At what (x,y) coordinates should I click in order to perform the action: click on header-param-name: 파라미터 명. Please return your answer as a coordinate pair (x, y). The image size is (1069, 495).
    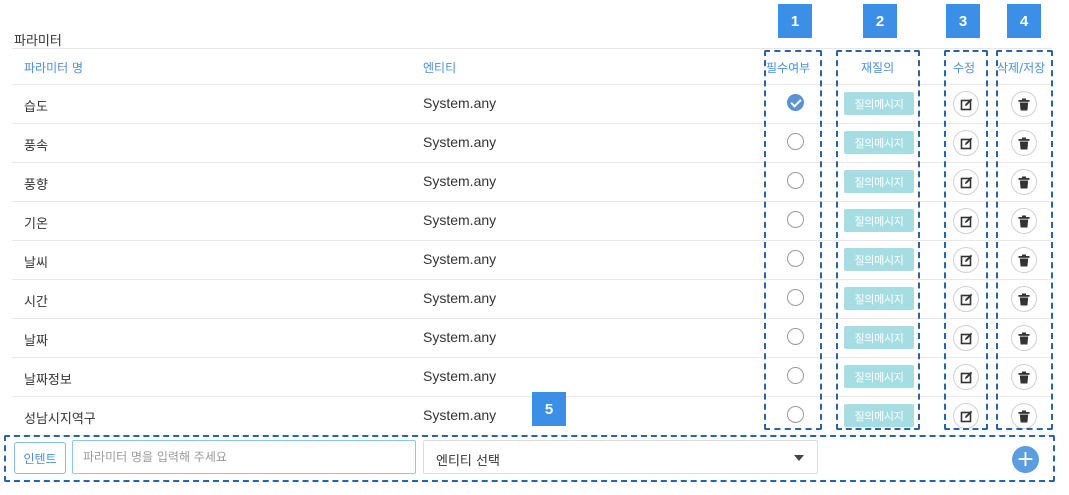
    Looking at the image, I should click on (54, 68).